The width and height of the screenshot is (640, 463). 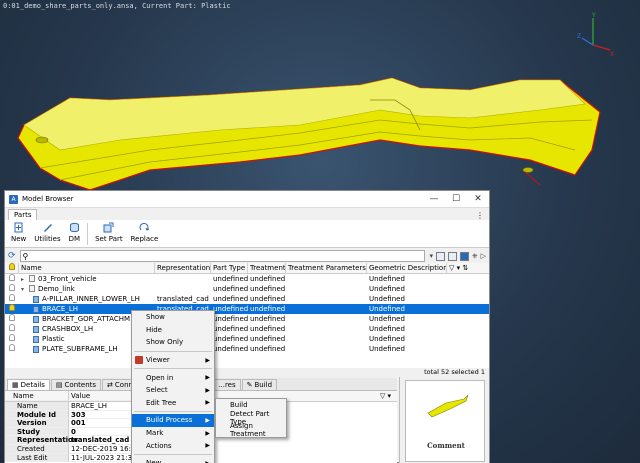 I want to click on property-name: Representation, so click(x=41, y=440).